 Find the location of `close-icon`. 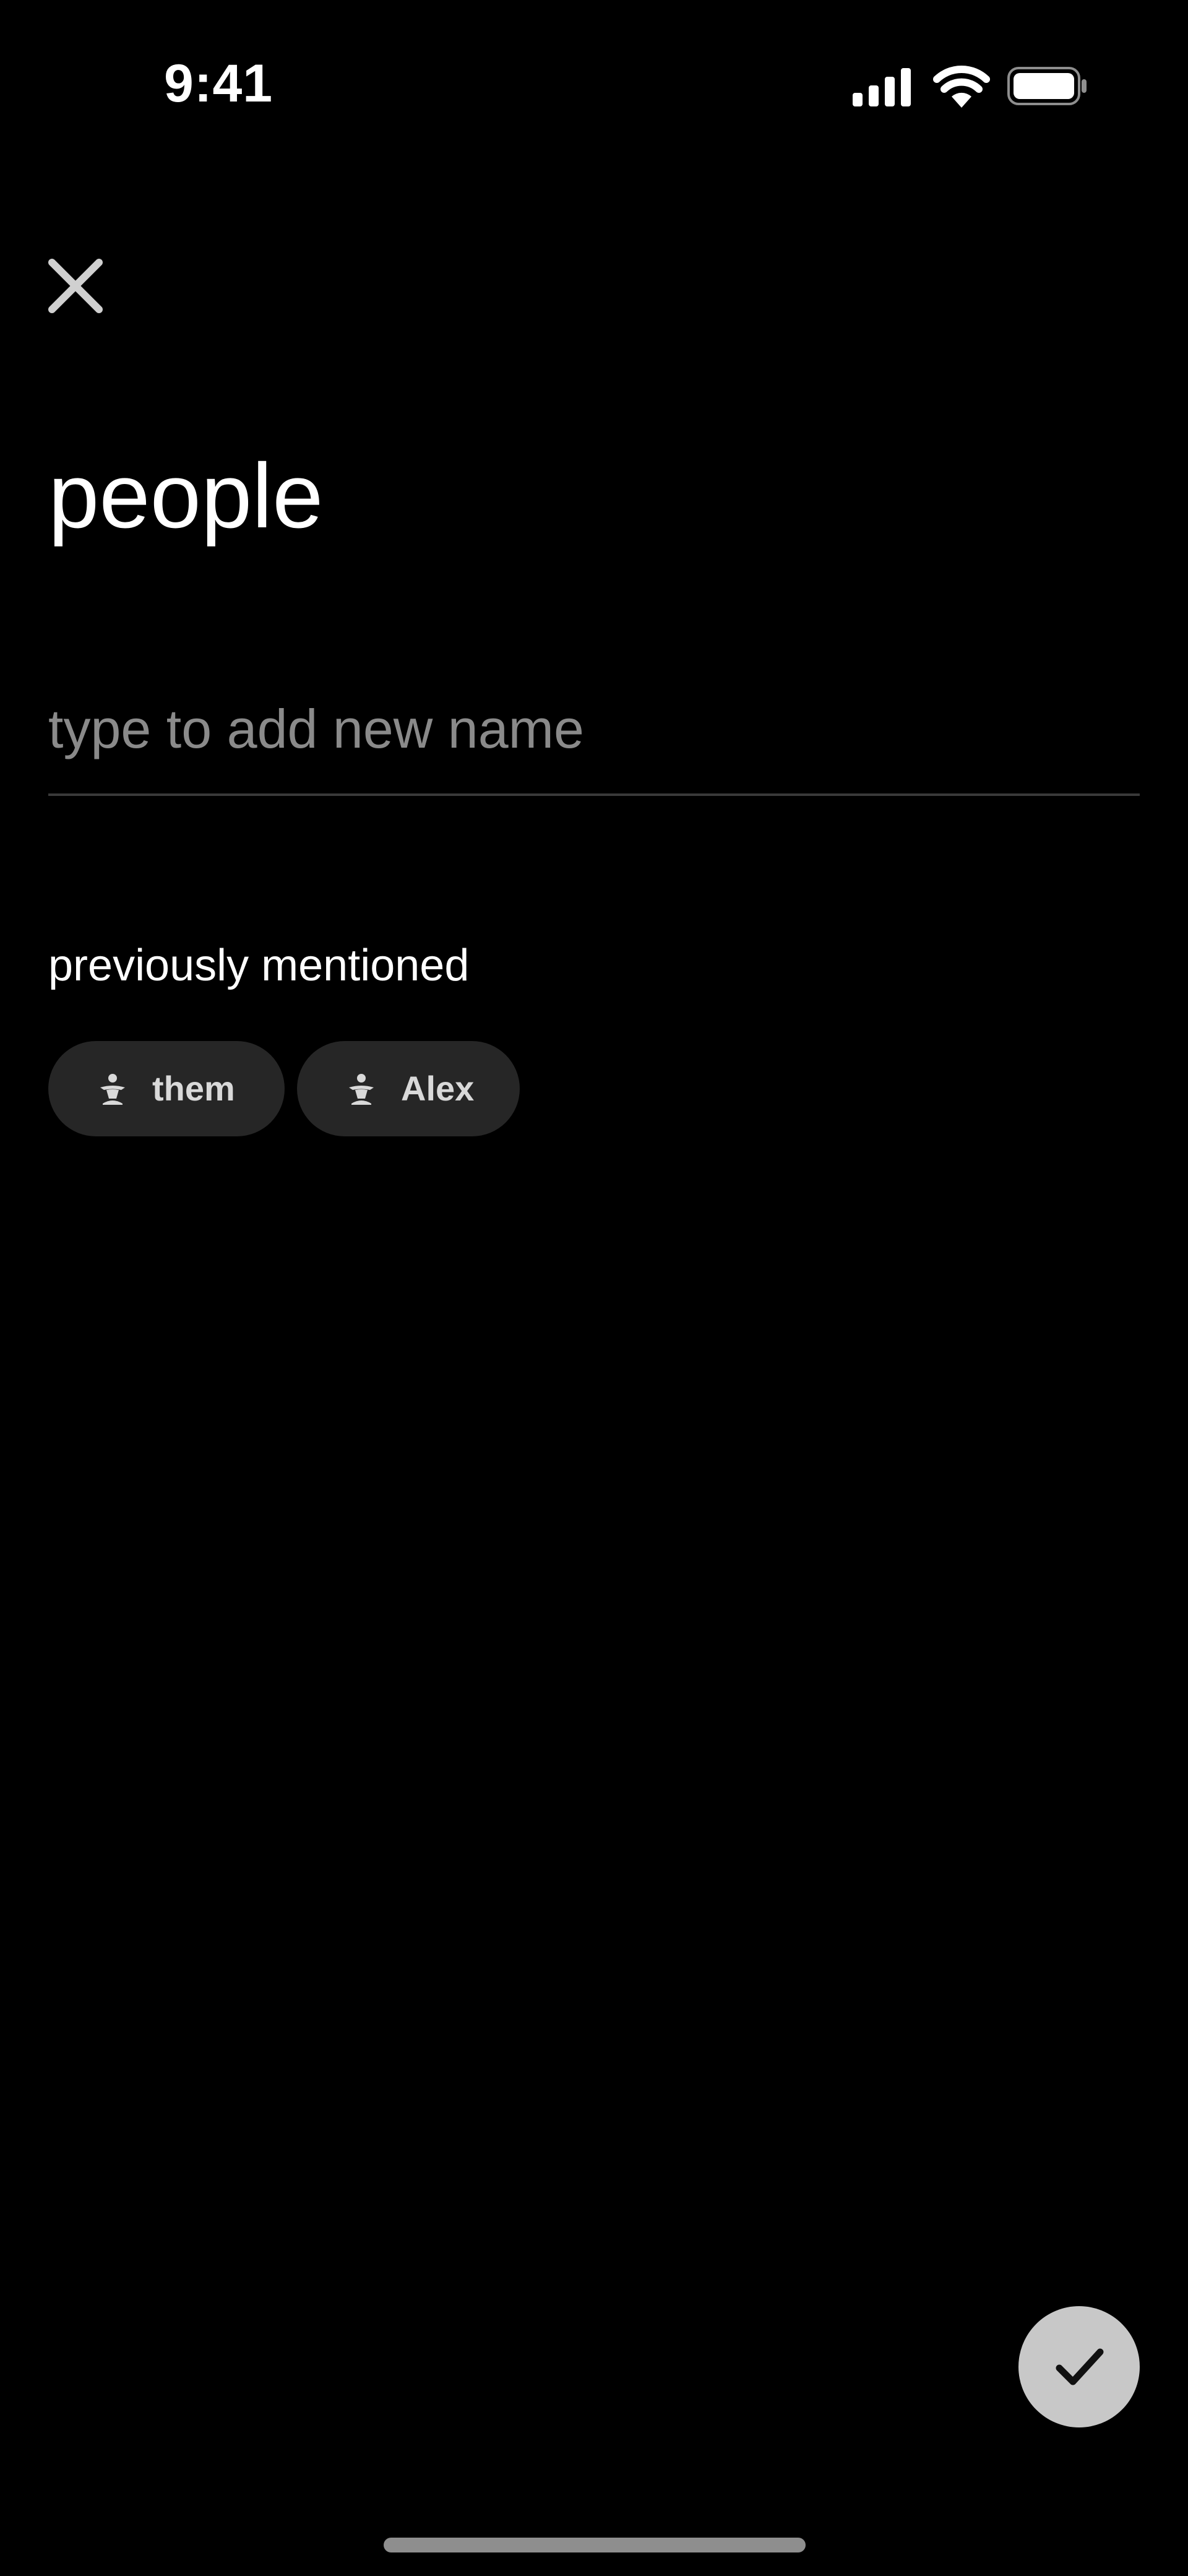

close-icon is located at coordinates (75, 286).